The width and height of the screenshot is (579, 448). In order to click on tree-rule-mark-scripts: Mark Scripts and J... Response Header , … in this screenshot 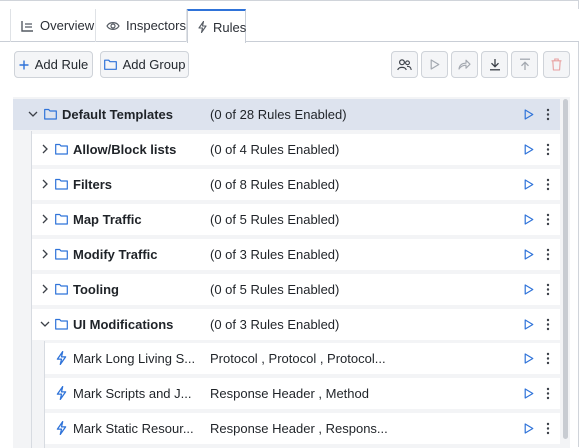, I will do `click(302, 393)`.